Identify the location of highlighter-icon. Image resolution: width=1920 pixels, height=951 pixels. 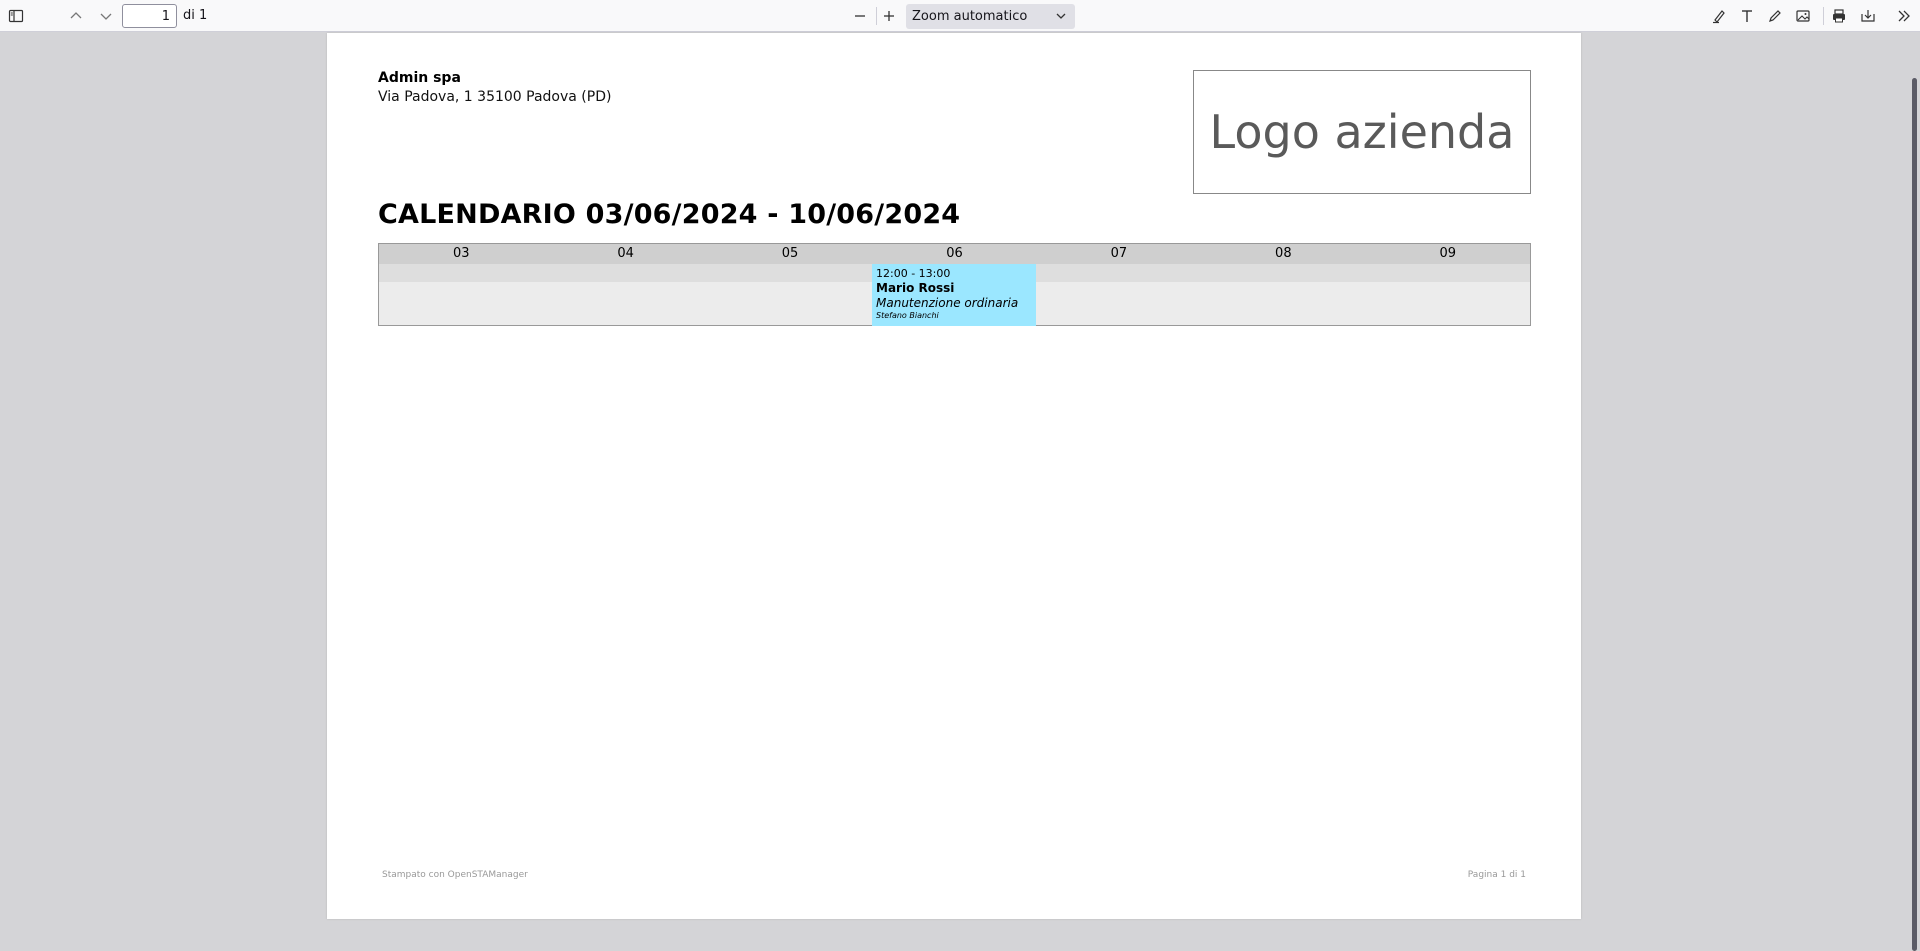
(1719, 17).